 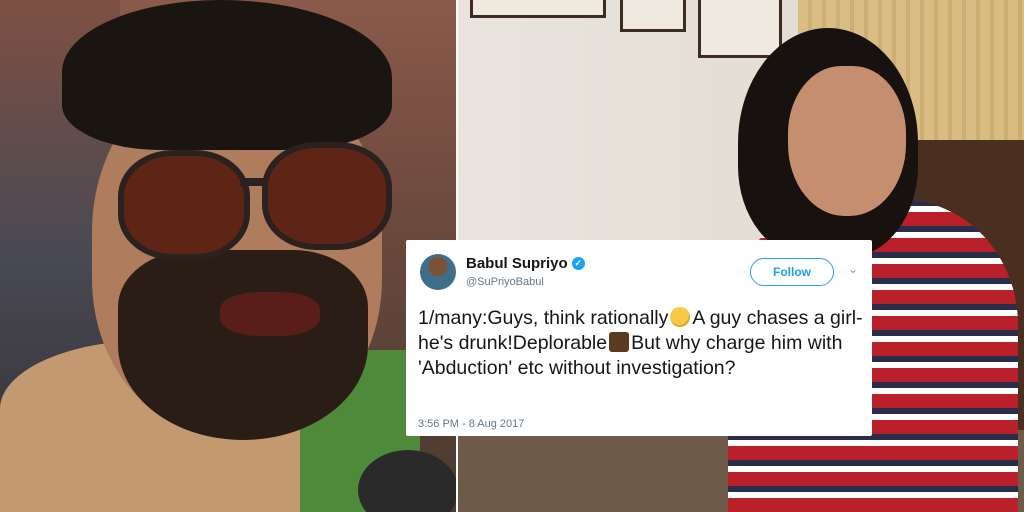 I want to click on tweet-timestamp: 3:56 PM - 8 Aug 2017, so click(x=471, y=424).